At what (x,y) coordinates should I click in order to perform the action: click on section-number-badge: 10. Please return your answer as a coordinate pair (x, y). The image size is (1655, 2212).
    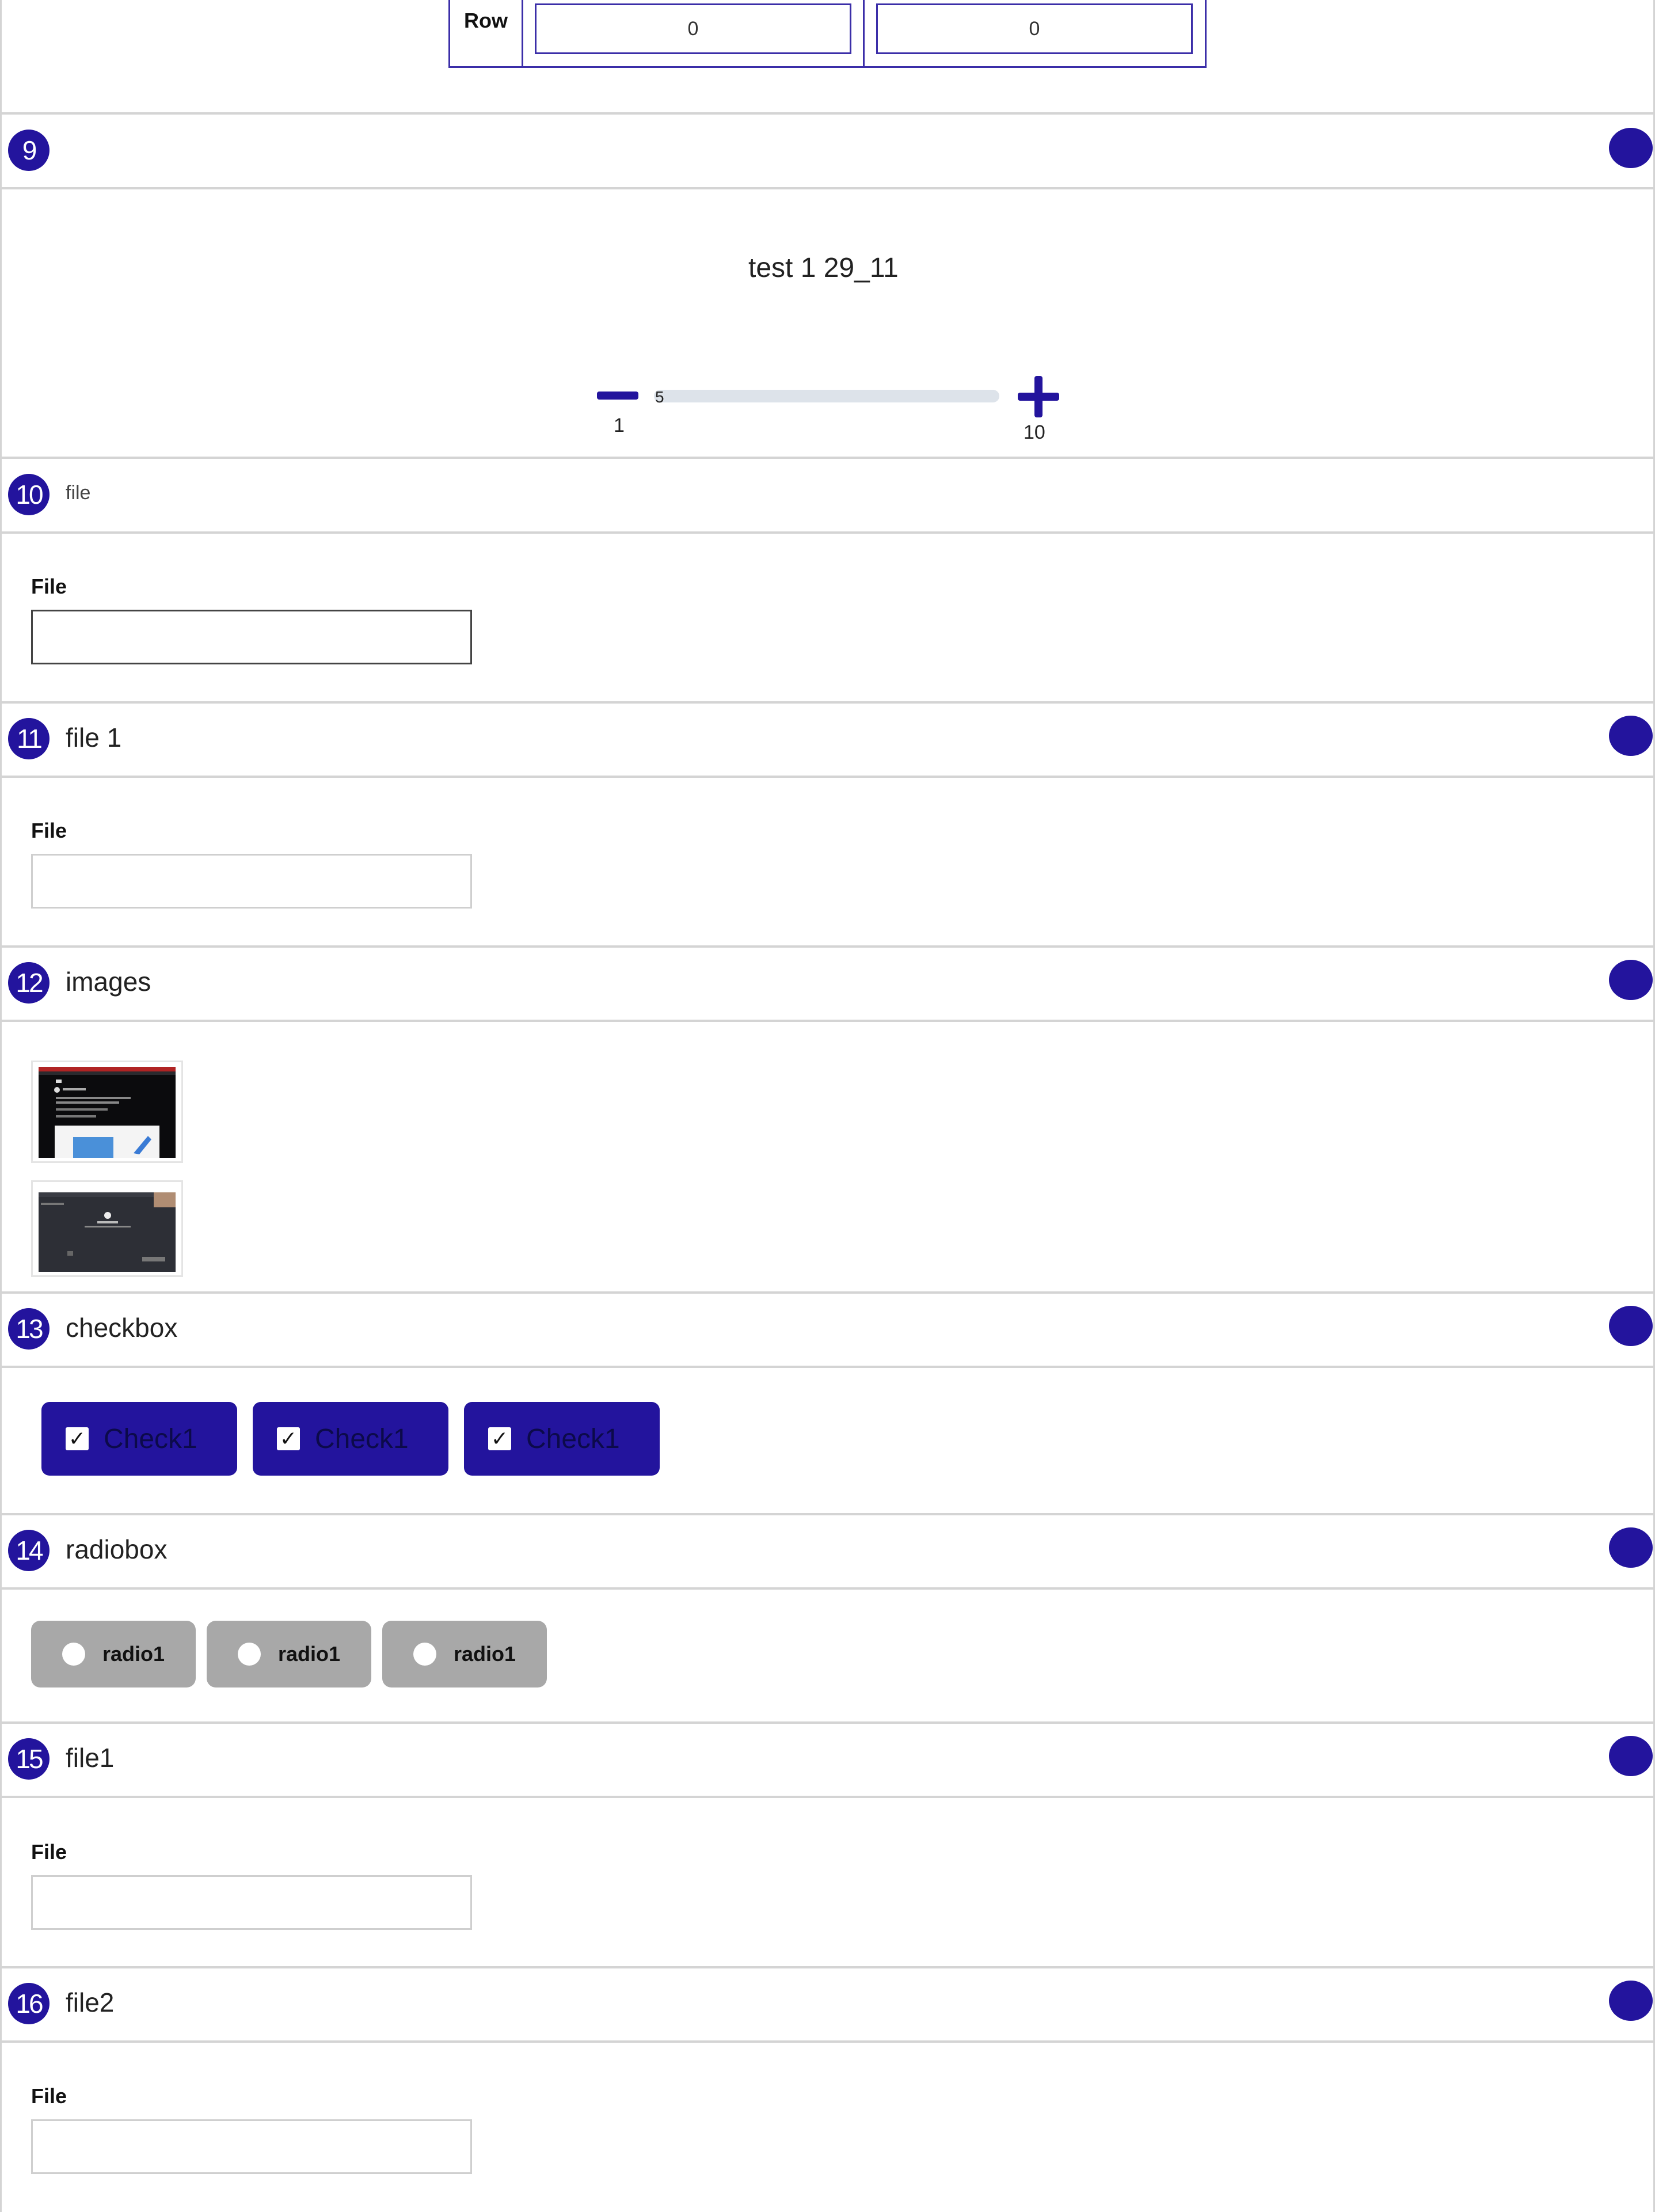
    Looking at the image, I should click on (29, 495).